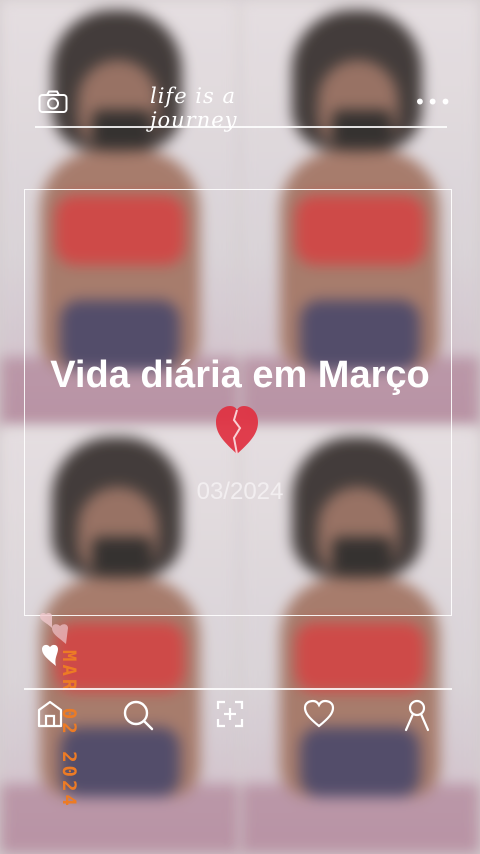  I want to click on nav-divider, so click(238, 689).